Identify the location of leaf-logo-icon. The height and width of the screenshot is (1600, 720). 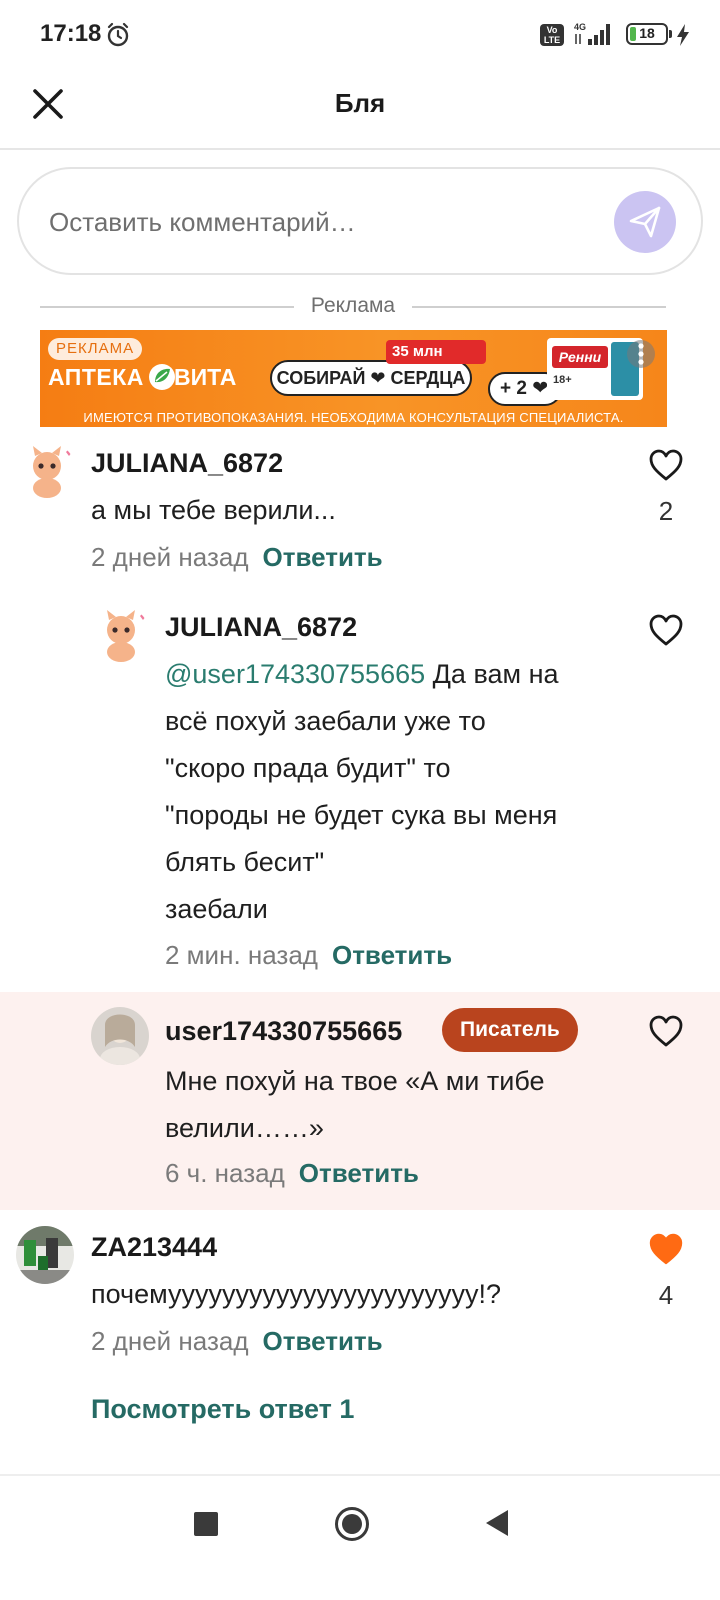
(162, 377).